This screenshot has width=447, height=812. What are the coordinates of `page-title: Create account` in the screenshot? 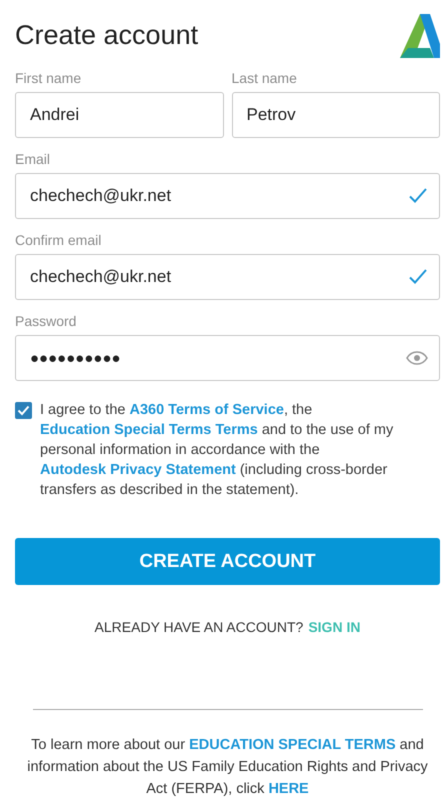 It's located at (106, 35).